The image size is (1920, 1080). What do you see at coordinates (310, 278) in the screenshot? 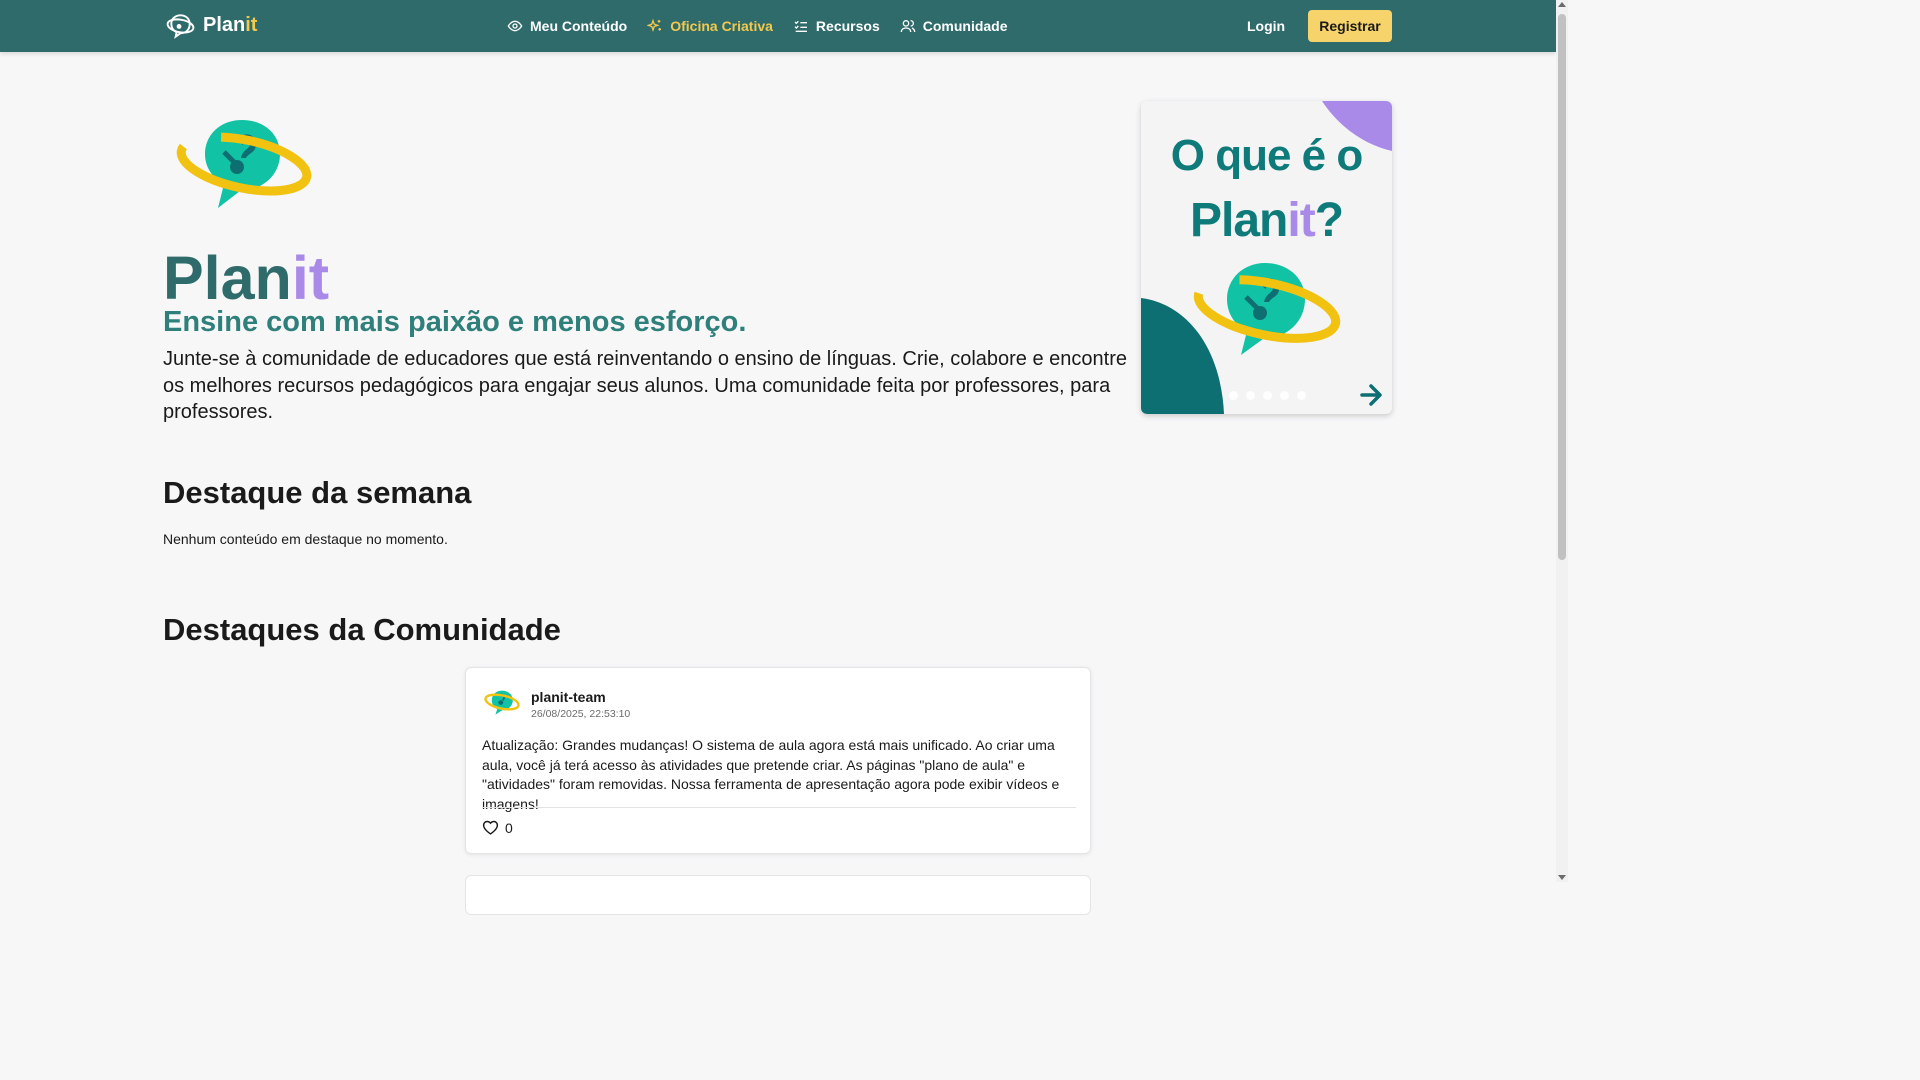
I see `hero-title-part2: it` at bounding box center [310, 278].